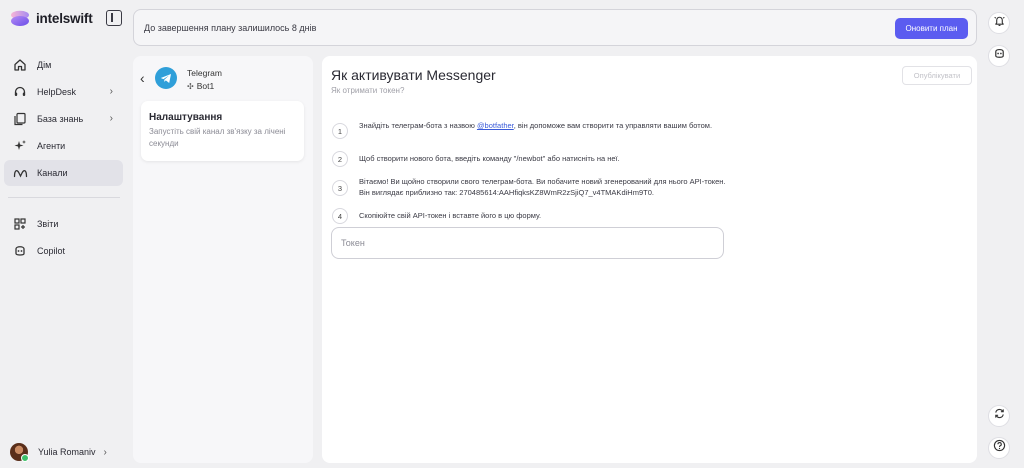  Describe the element at coordinates (20, 146) in the screenshot. I see `sparkle-icon` at that location.